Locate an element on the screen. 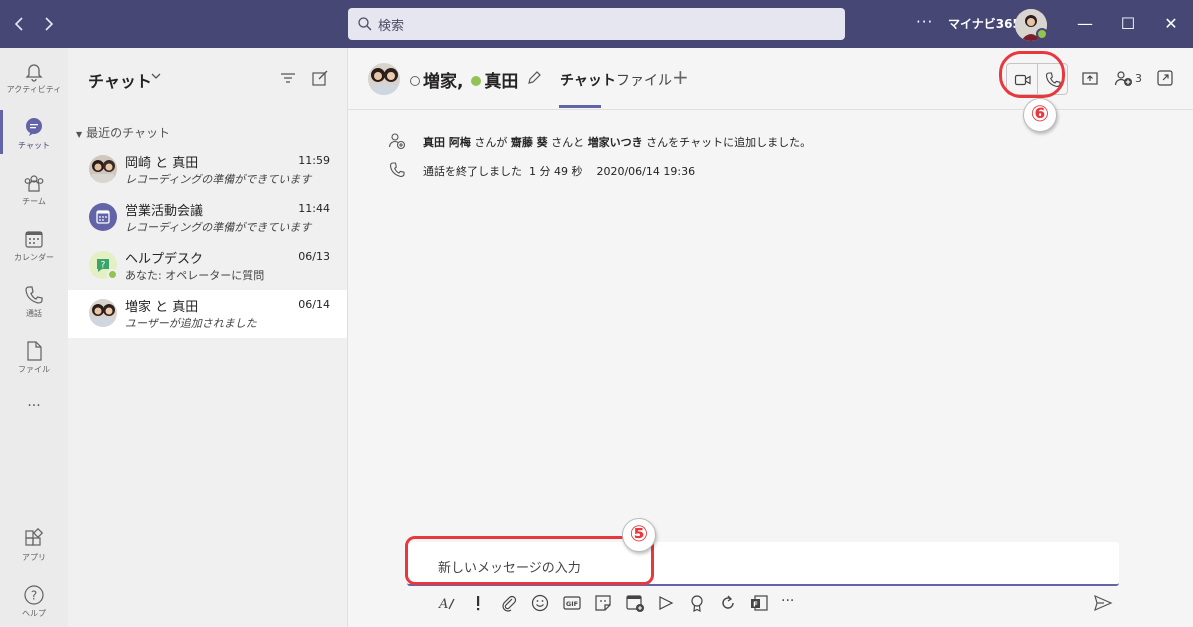  user-name: 増家いつき is located at coordinates (615, 142).